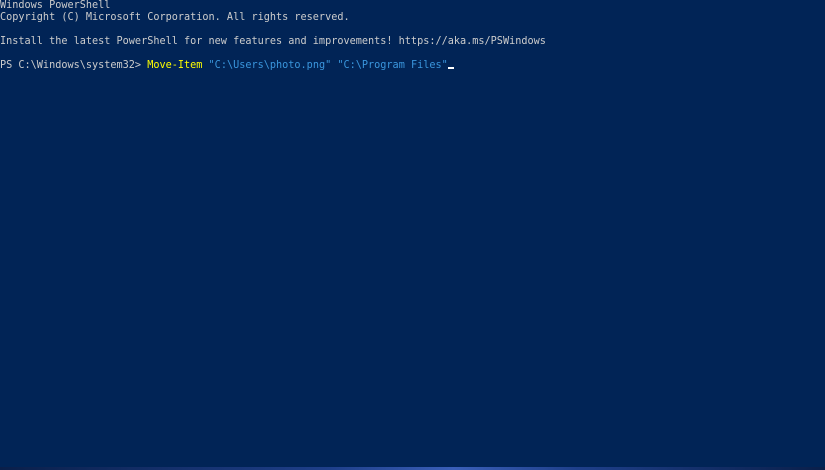 The width and height of the screenshot is (825, 470). Describe the element at coordinates (74, 66) in the screenshot. I see `prompt-text: PS C:\Windows\system32>` at that location.